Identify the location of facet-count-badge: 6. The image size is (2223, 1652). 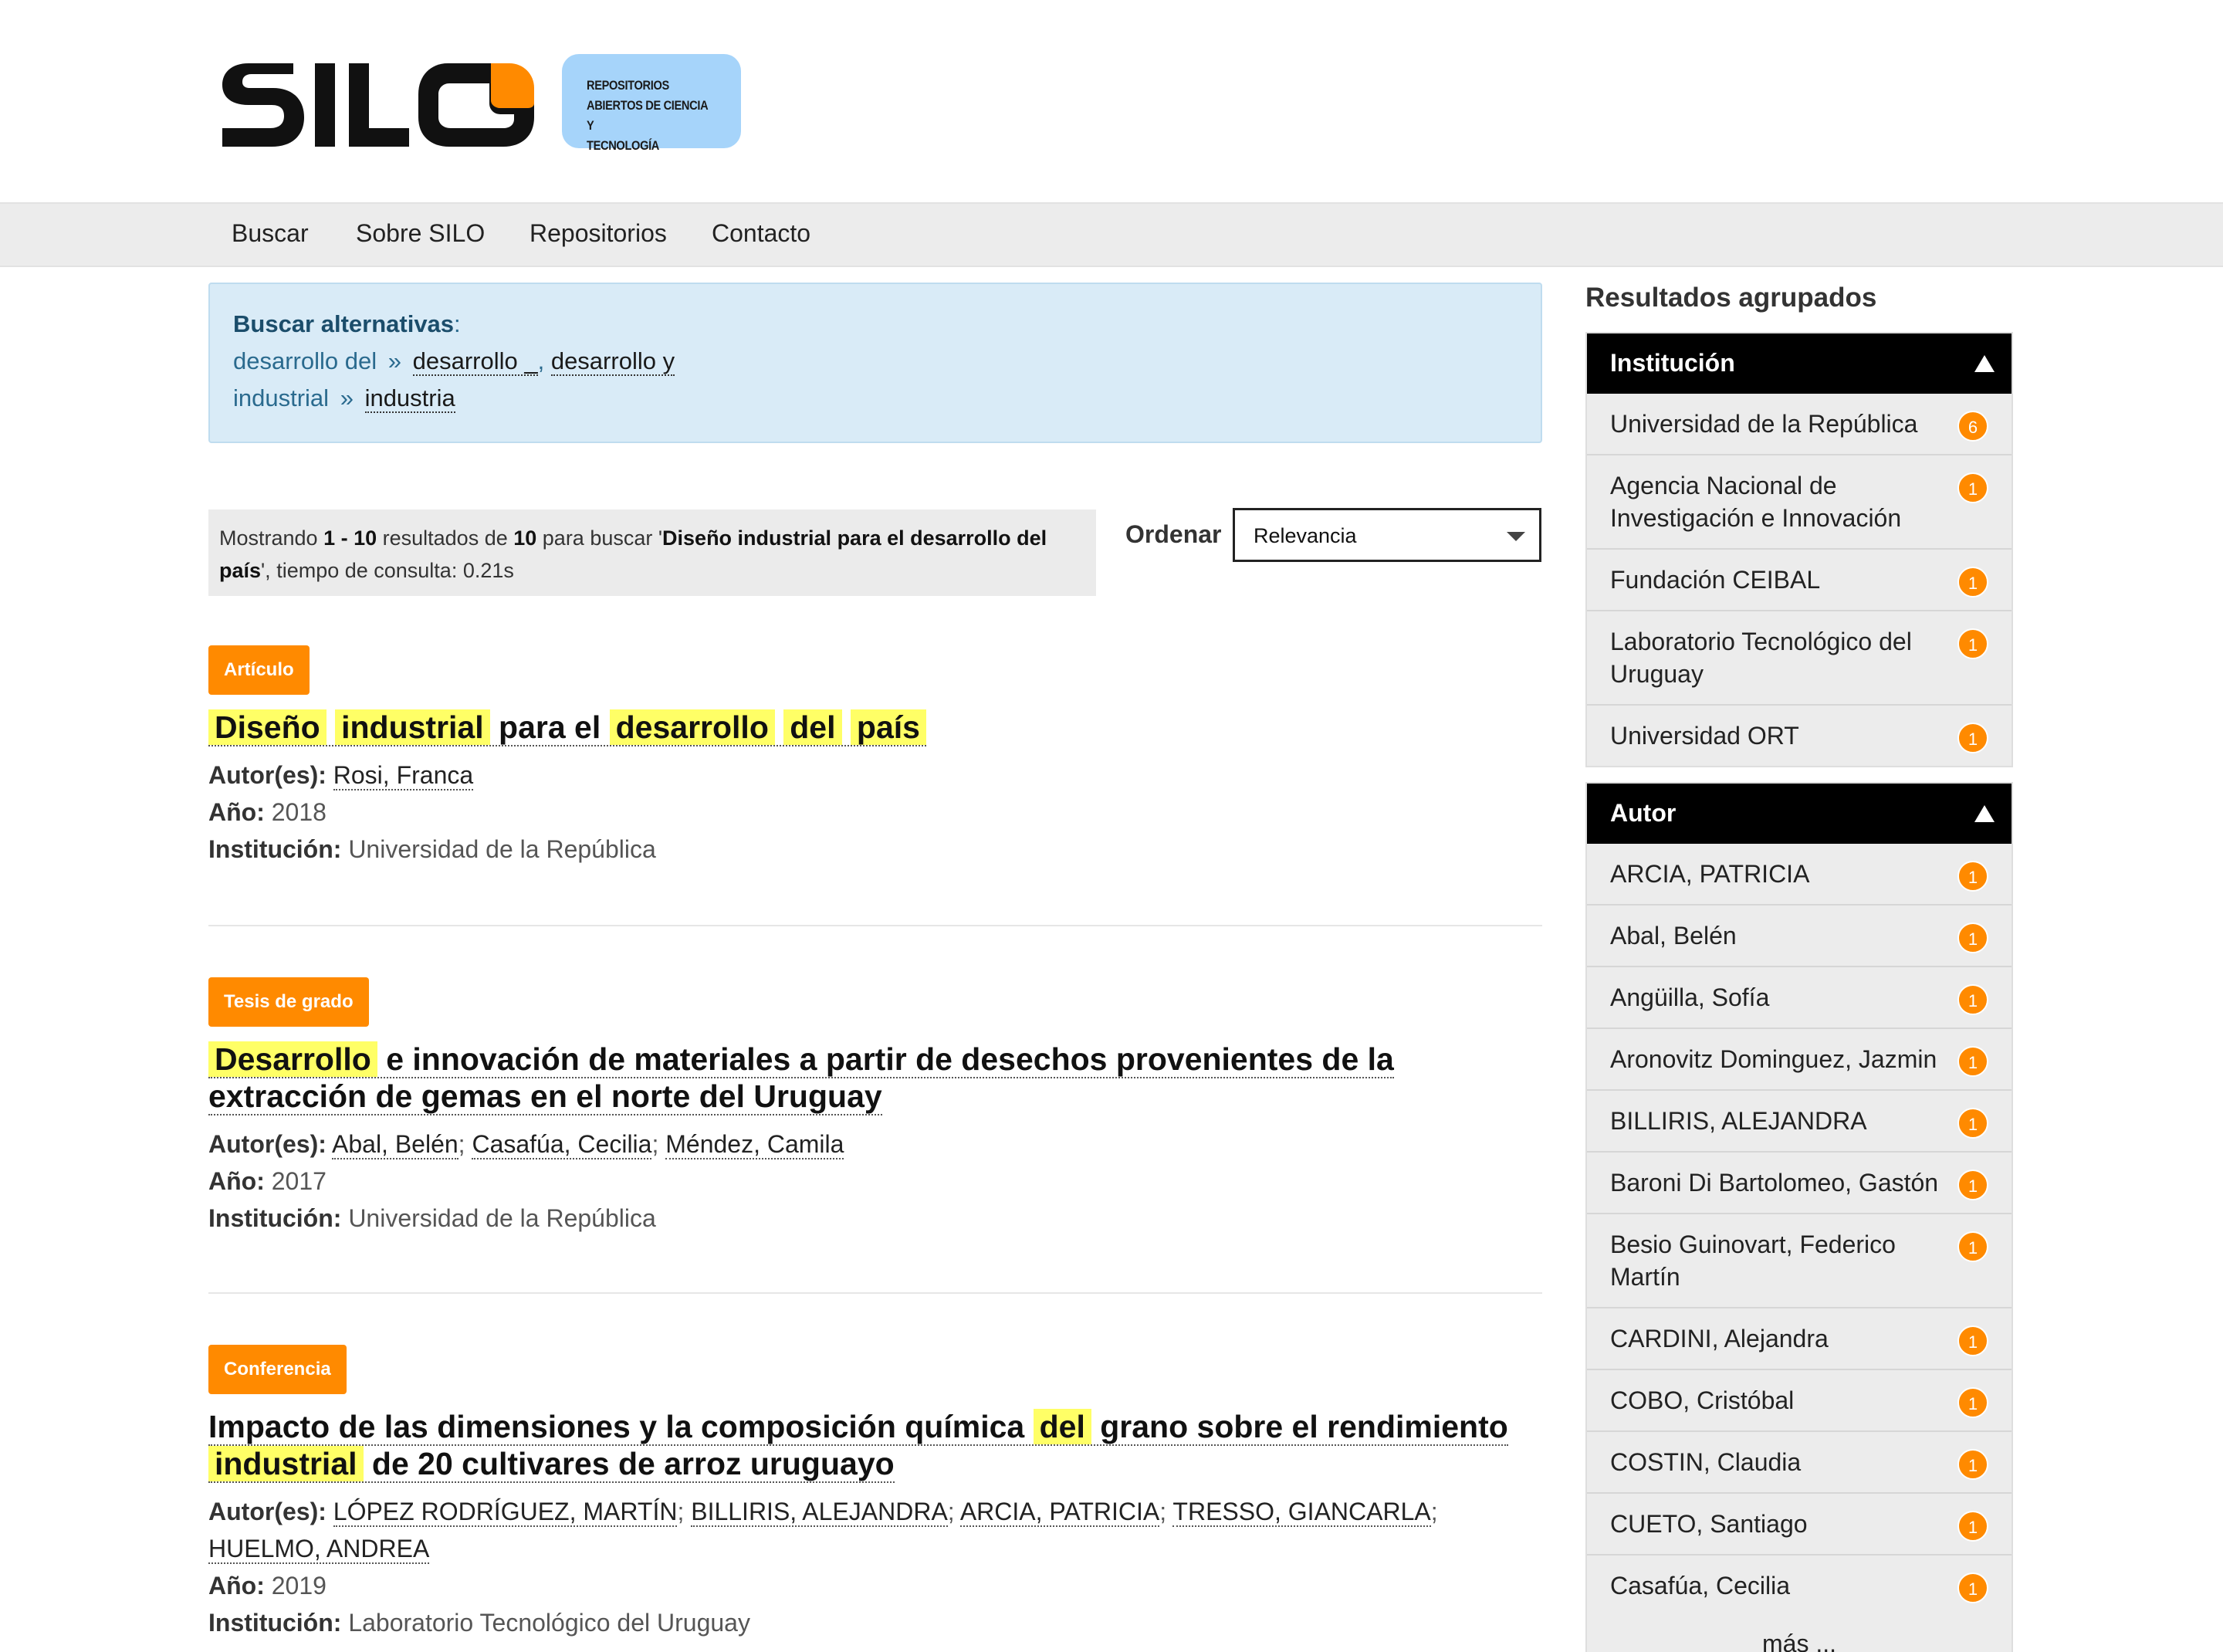
(1972, 427).